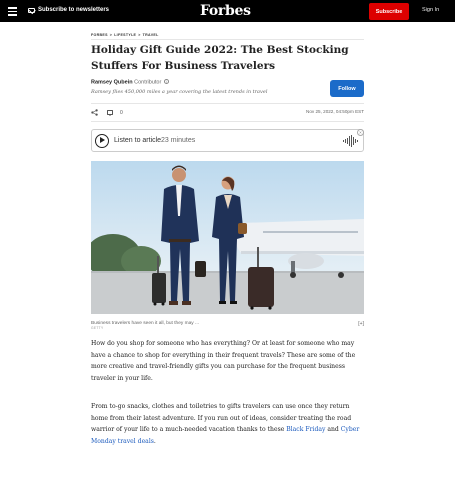  Describe the element at coordinates (138, 140) in the screenshot. I see `listen-label: Listen to article` at that location.